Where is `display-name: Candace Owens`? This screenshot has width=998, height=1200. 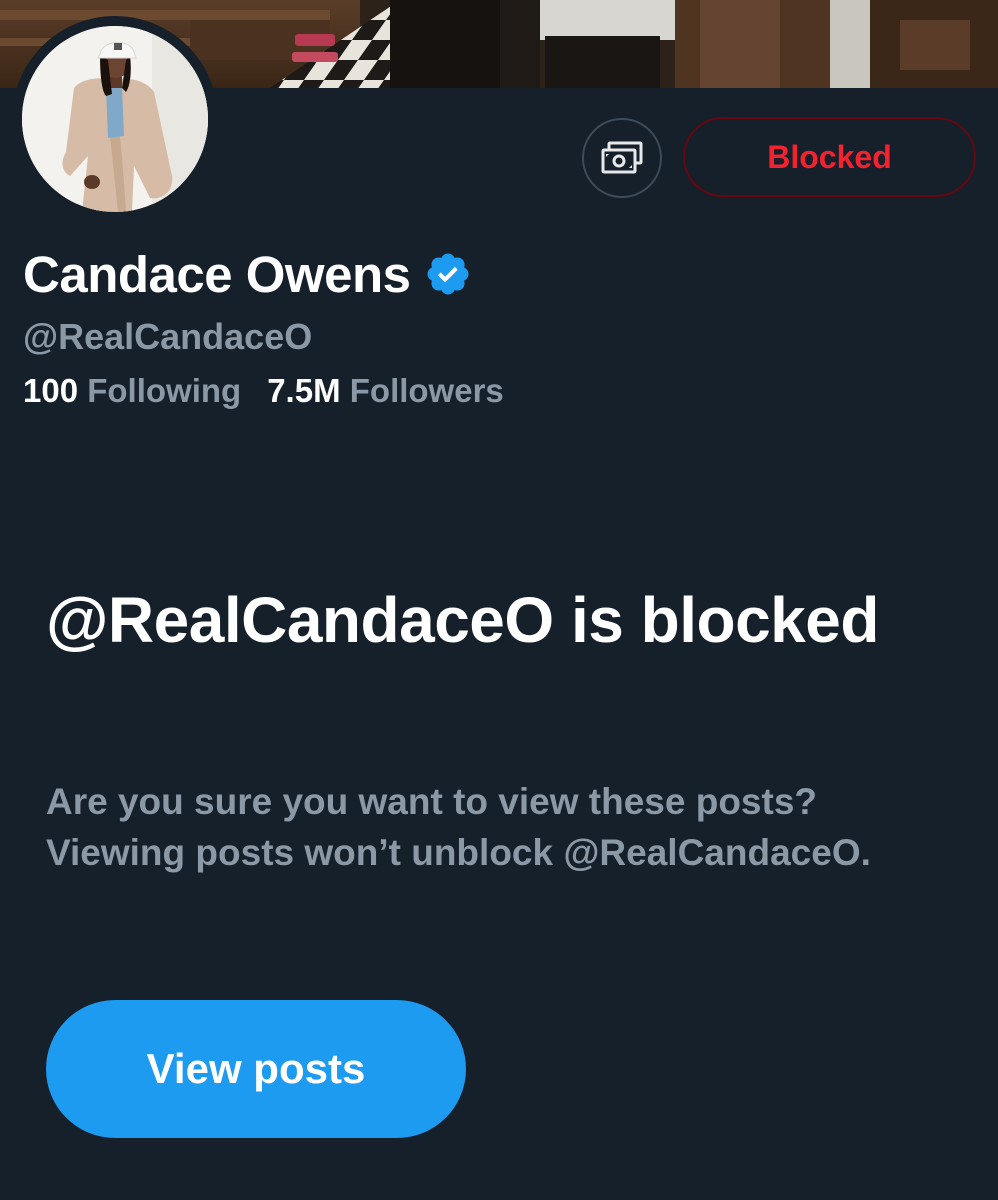 display-name: Candace Owens is located at coordinates (217, 274).